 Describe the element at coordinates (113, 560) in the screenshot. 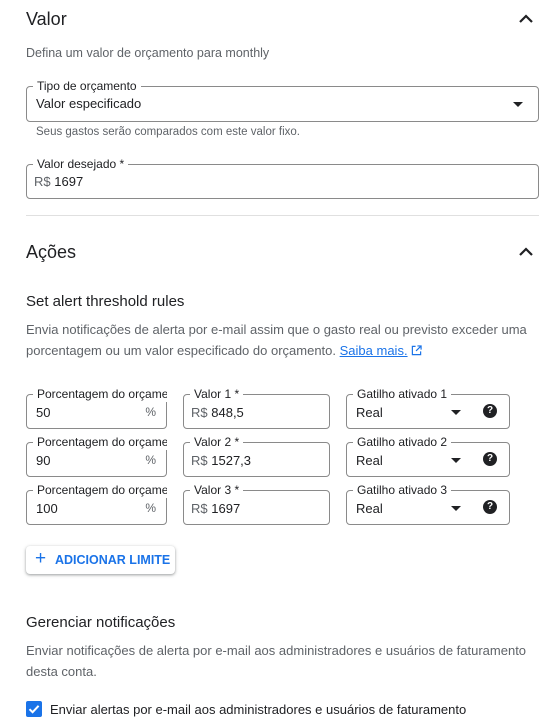

I see `add-threshold-label: ADICIONAR LIMITE` at that location.